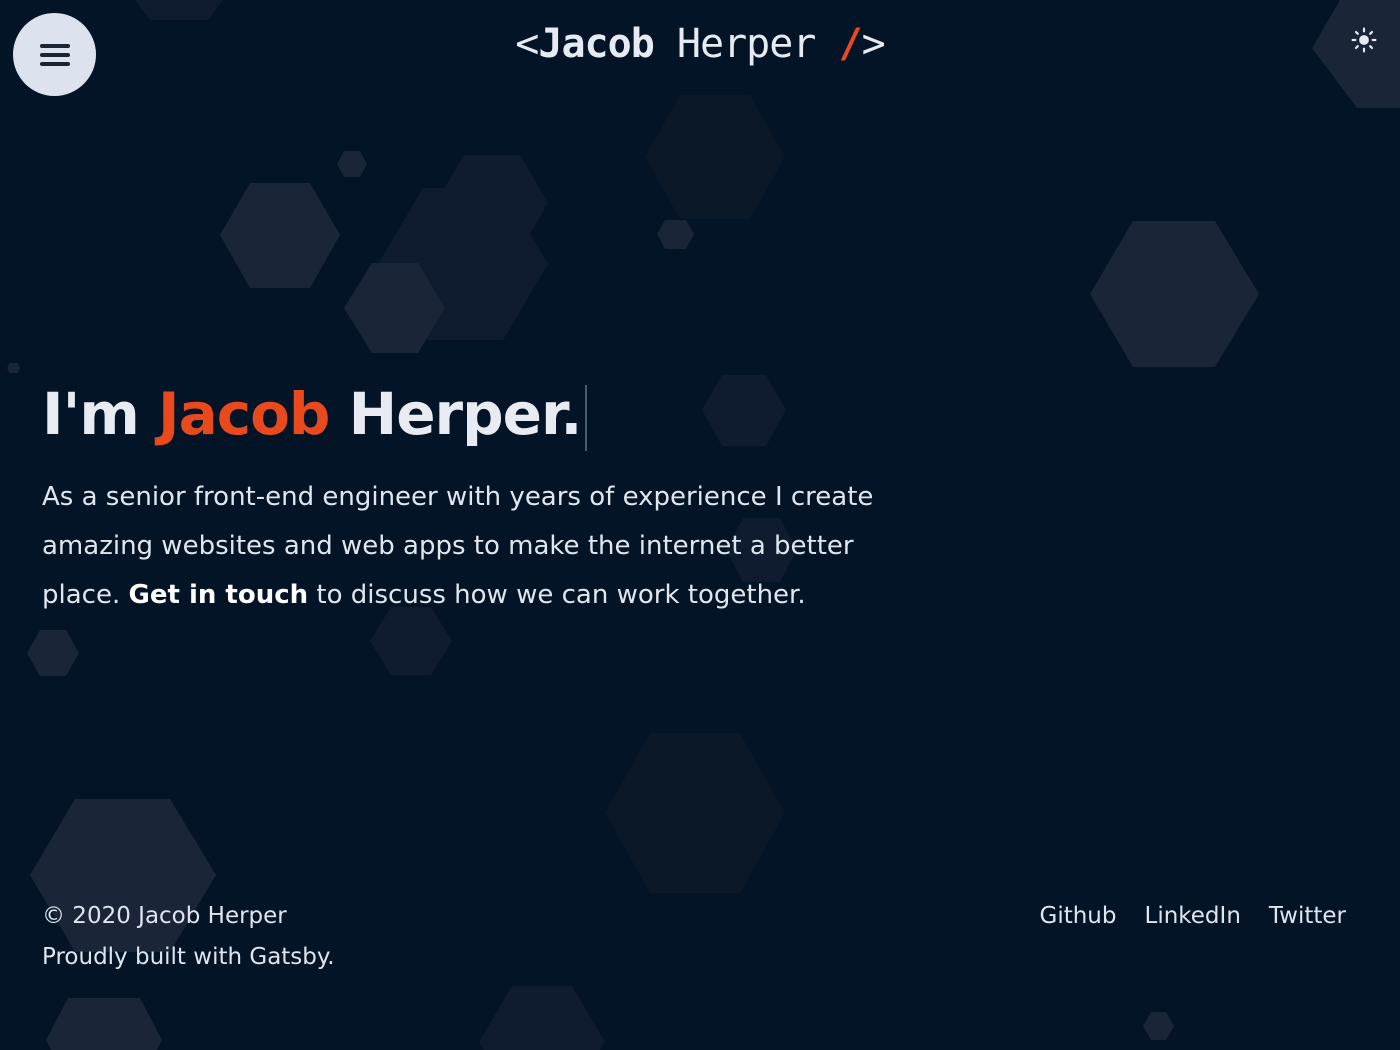  Describe the element at coordinates (561, 595) in the screenshot. I see `hero-description-text-end: to discuss how we can work together.` at that location.